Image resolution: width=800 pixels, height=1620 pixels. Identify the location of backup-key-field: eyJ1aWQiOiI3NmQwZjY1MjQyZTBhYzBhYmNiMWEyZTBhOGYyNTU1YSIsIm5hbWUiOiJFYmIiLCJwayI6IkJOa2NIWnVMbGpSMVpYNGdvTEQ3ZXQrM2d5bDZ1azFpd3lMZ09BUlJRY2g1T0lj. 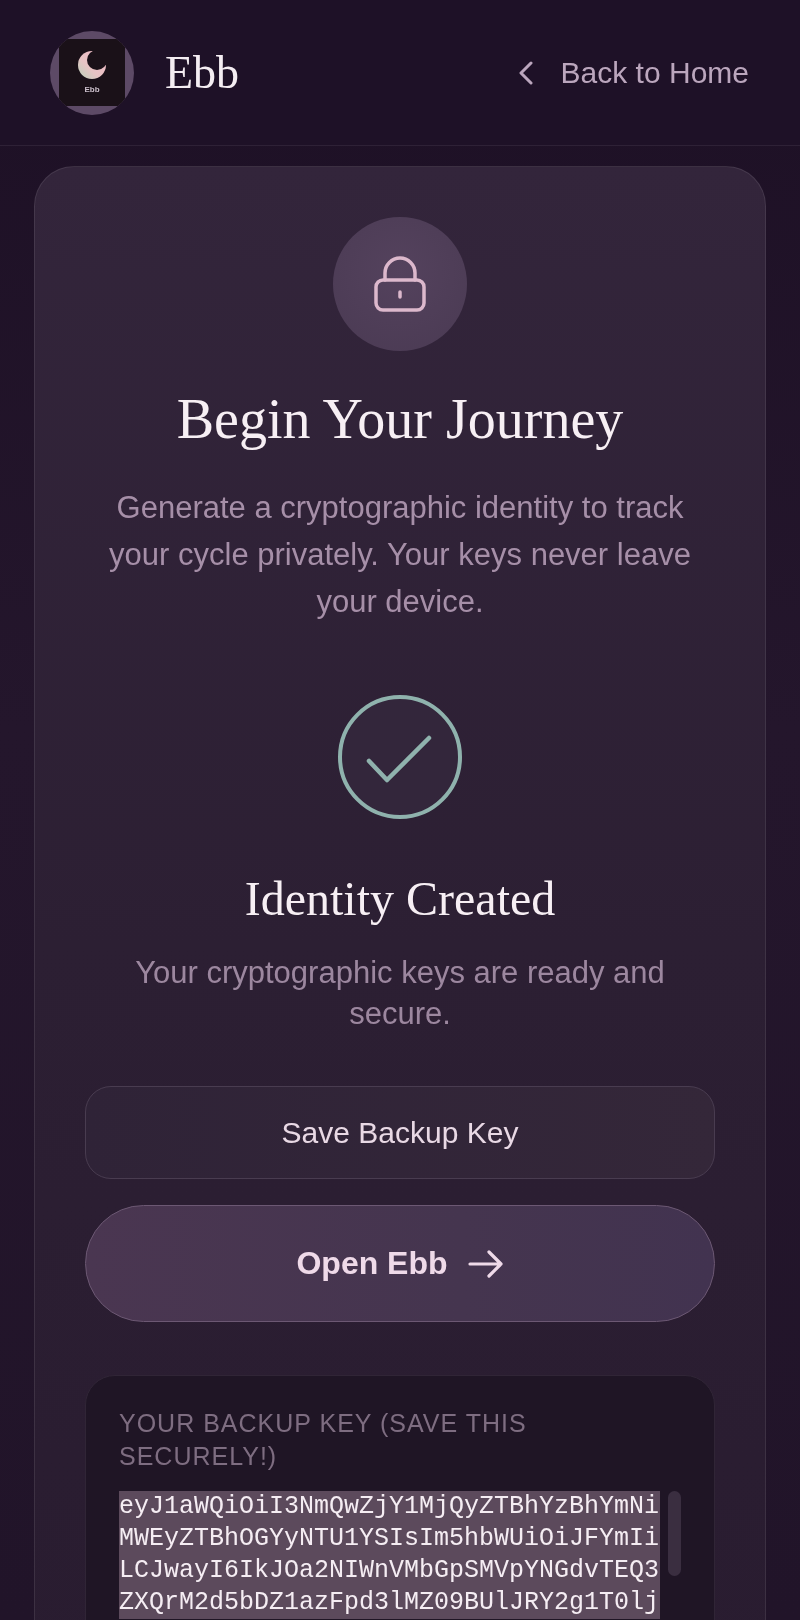
(389, 1555).